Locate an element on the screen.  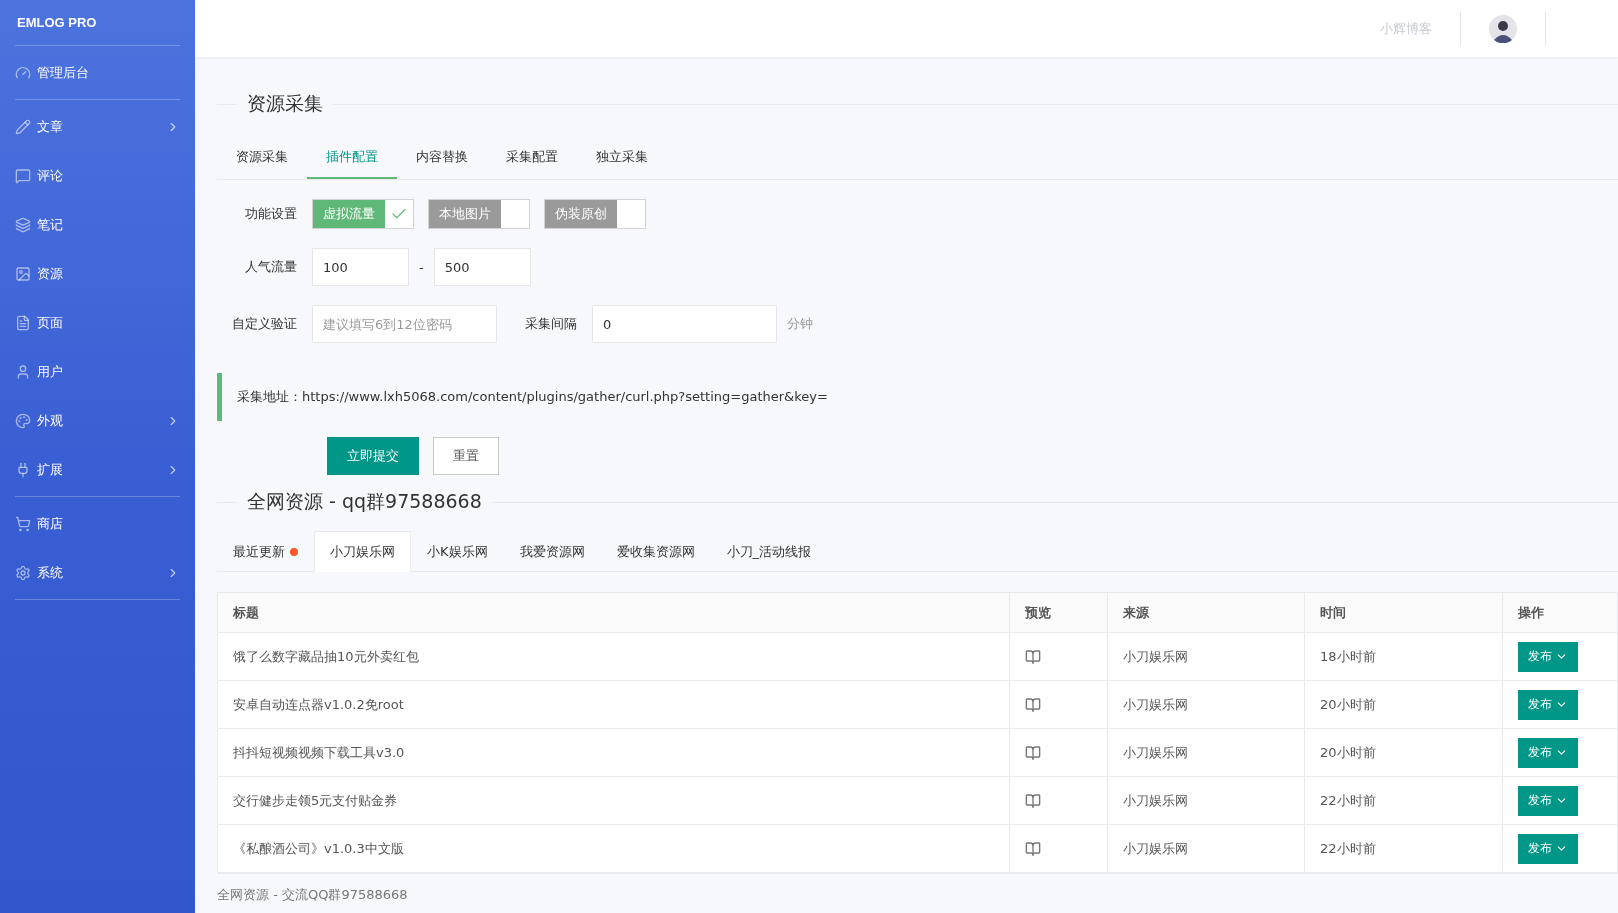
sidebar-item: 管理后台 is located at coordinates (97, 72).